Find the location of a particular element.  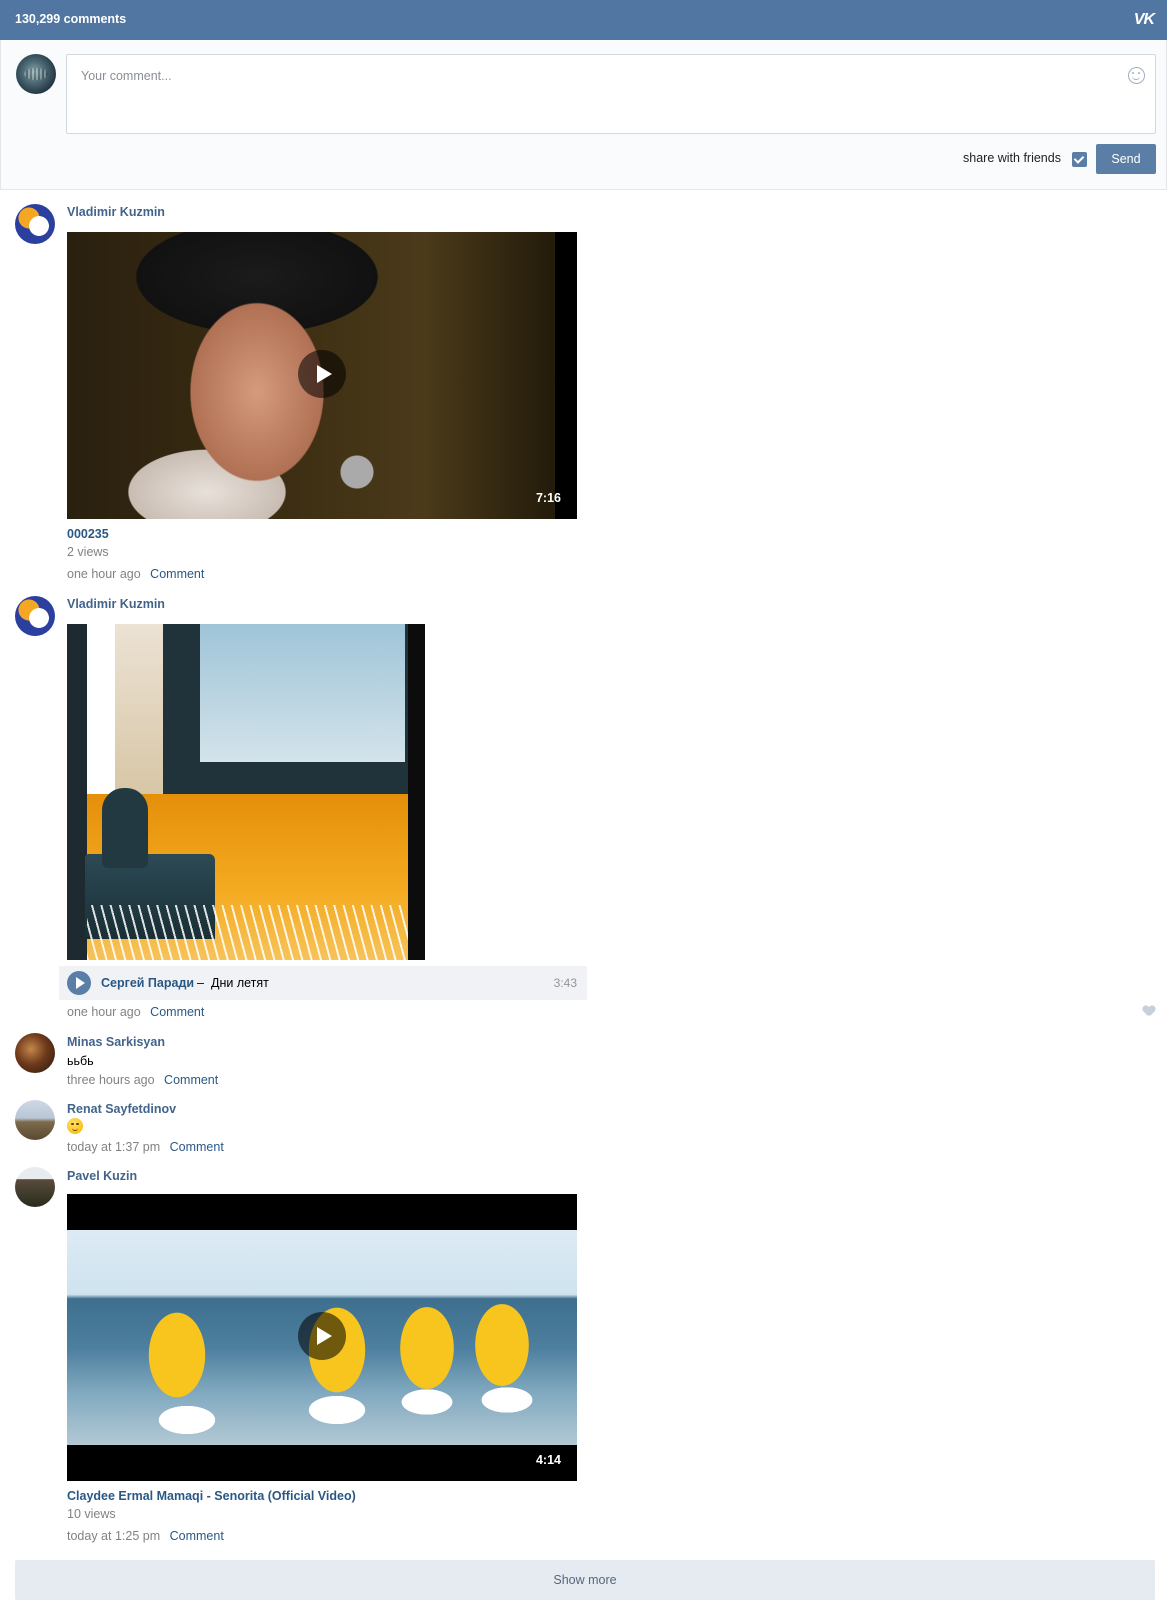

send-button: Send is located at coordinates (1126, 159).